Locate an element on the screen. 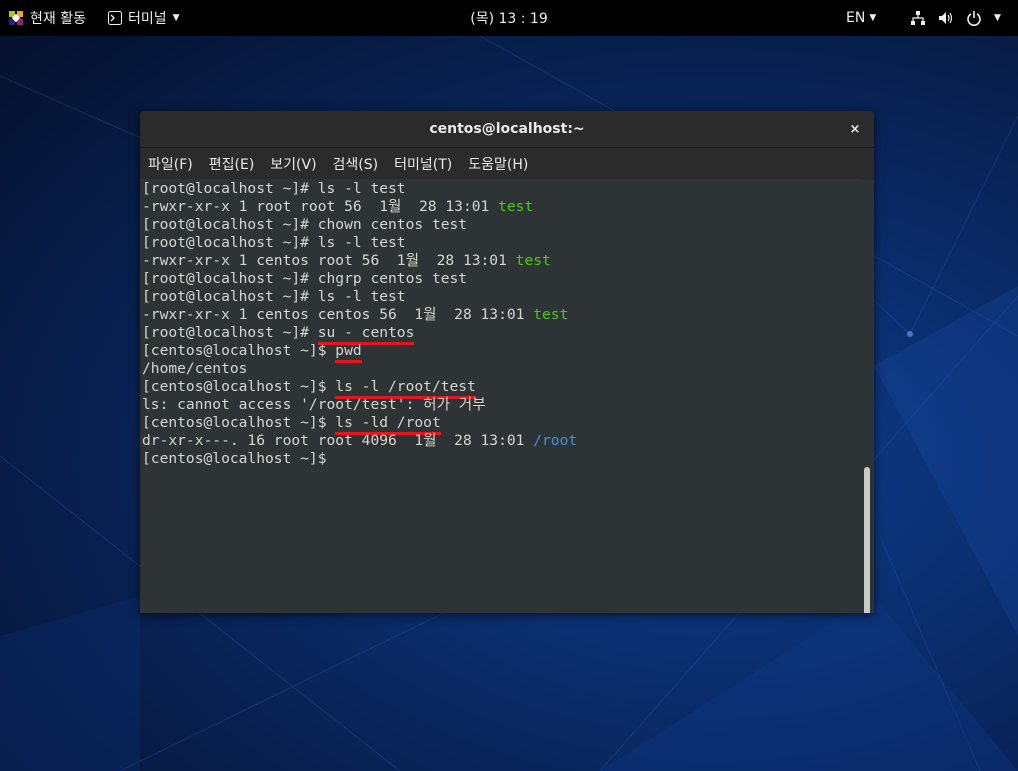 This screenshot has height=771, width=1018. volume-icon is located at coordinates (946, 18).